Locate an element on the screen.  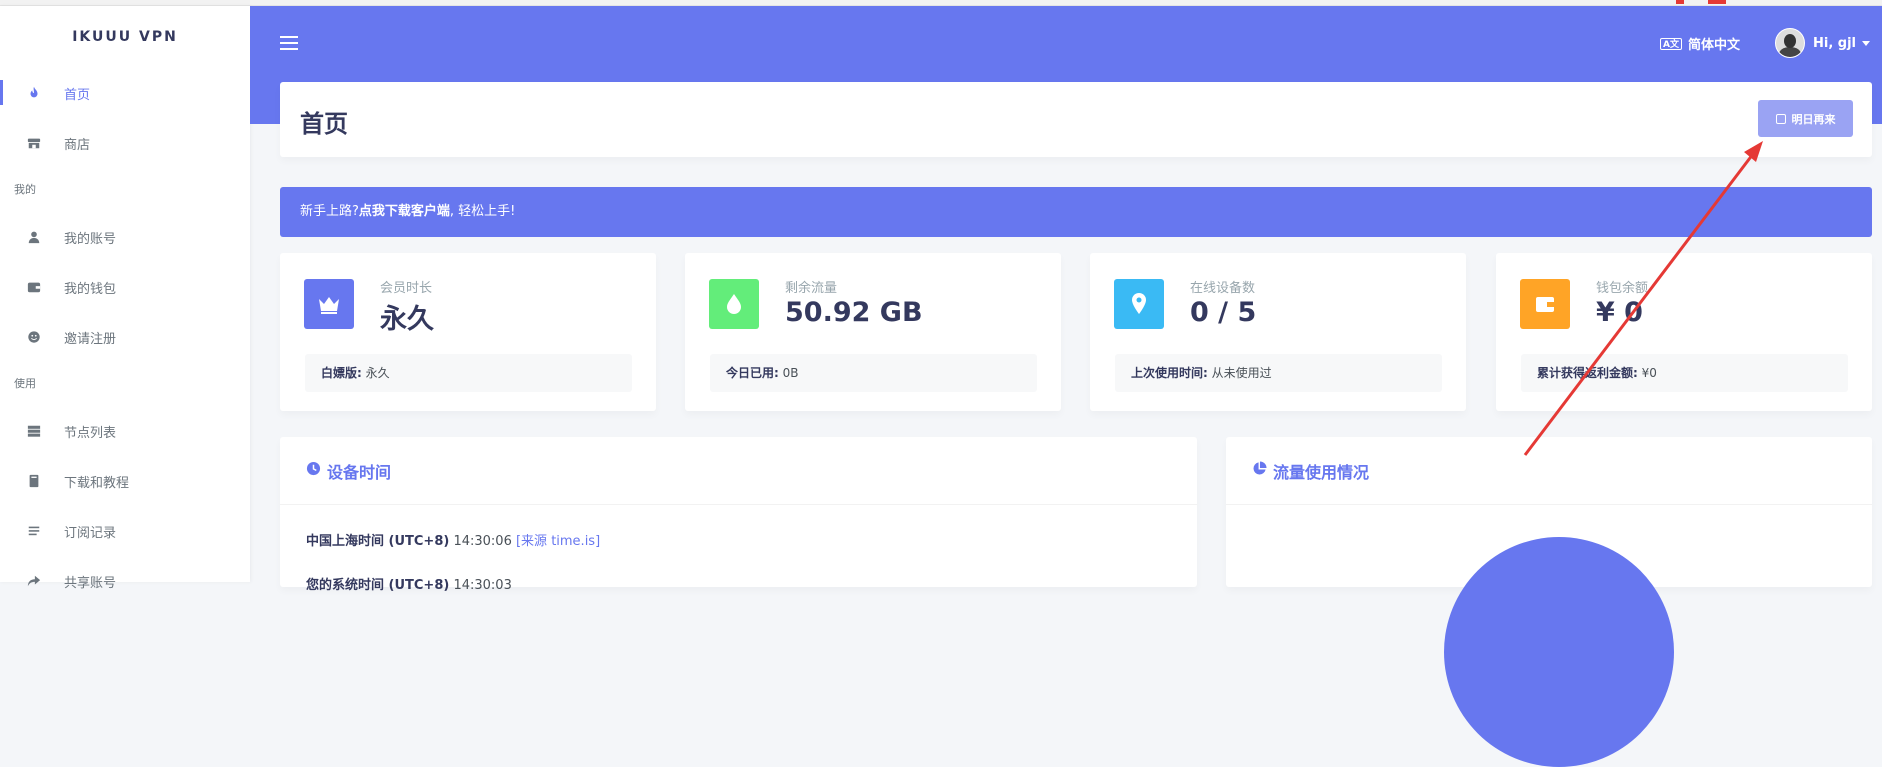
language-label: 简体中文 is located at coordinates (1713, 45).